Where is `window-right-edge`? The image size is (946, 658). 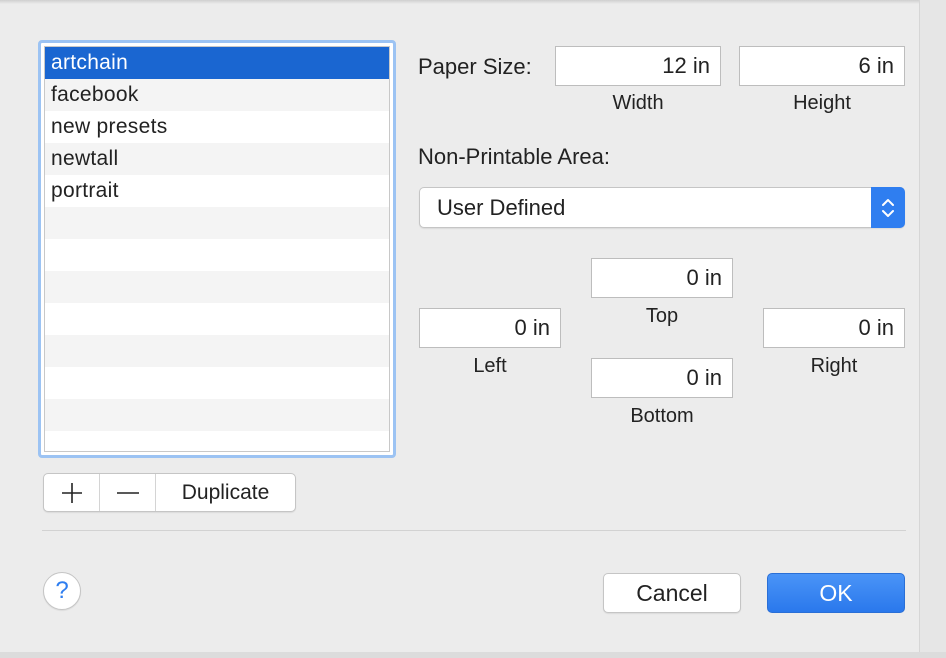
window-right-edge is located at coordinates (932, 329).